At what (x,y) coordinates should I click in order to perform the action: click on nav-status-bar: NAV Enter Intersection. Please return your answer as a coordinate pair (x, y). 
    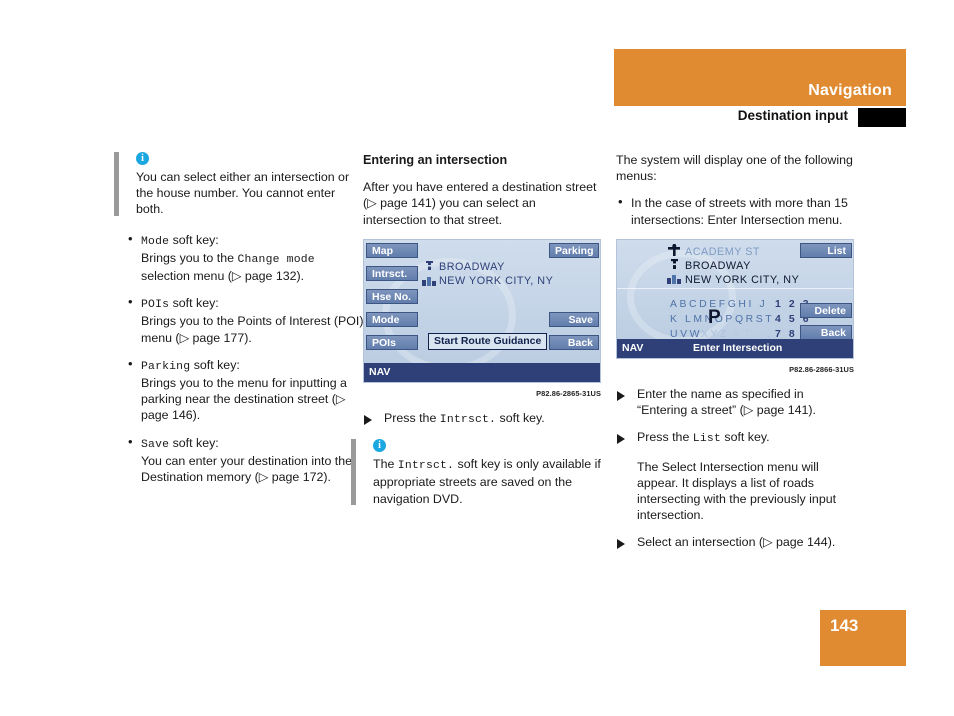
    Looking at the image, I should click on (735, 348).